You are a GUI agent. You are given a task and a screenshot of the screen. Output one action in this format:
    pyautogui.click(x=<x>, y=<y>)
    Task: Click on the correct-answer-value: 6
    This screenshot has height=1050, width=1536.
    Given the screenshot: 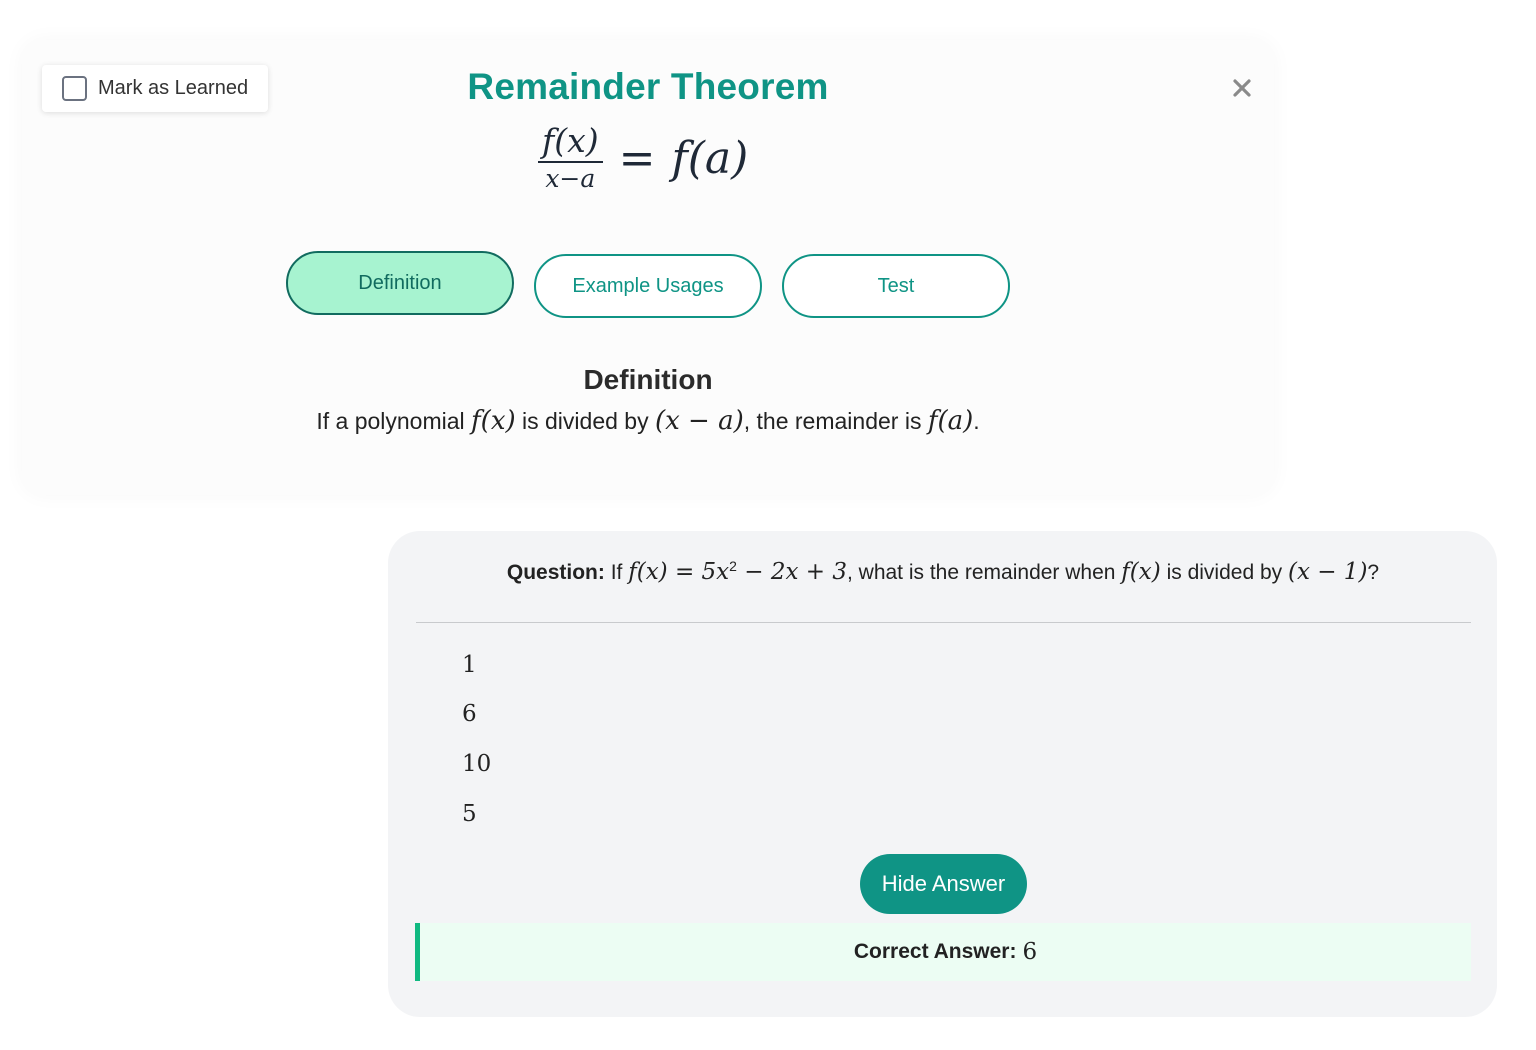 What is the action you would take?
    pyautogui.click(x=1030, y=952)
    